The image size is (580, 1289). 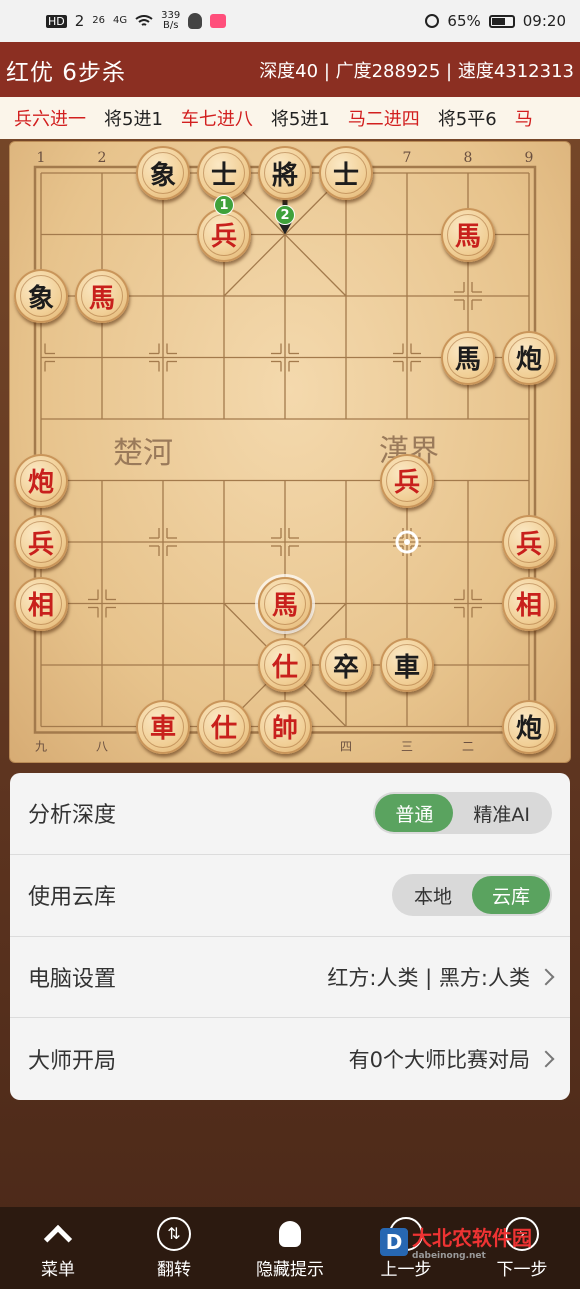 I want to click on signal-icon-2: 4G, so click(x=120, y=20).